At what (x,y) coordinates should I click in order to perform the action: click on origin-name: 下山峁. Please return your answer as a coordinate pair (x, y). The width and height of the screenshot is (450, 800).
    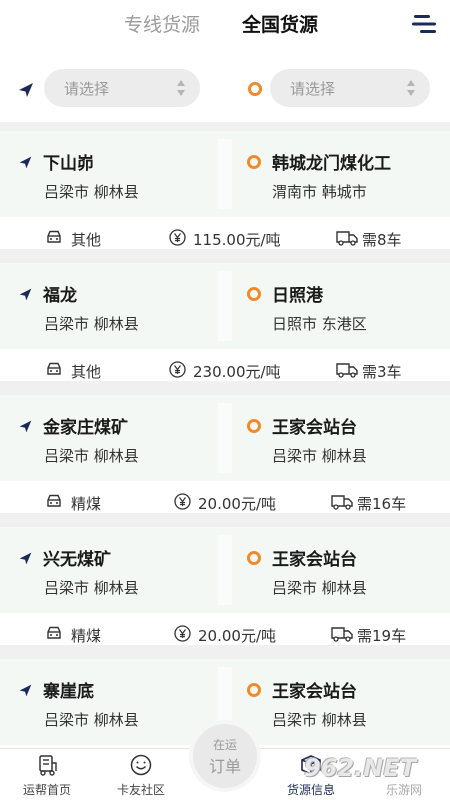
    Looking at the image, I should click on (68, 164).